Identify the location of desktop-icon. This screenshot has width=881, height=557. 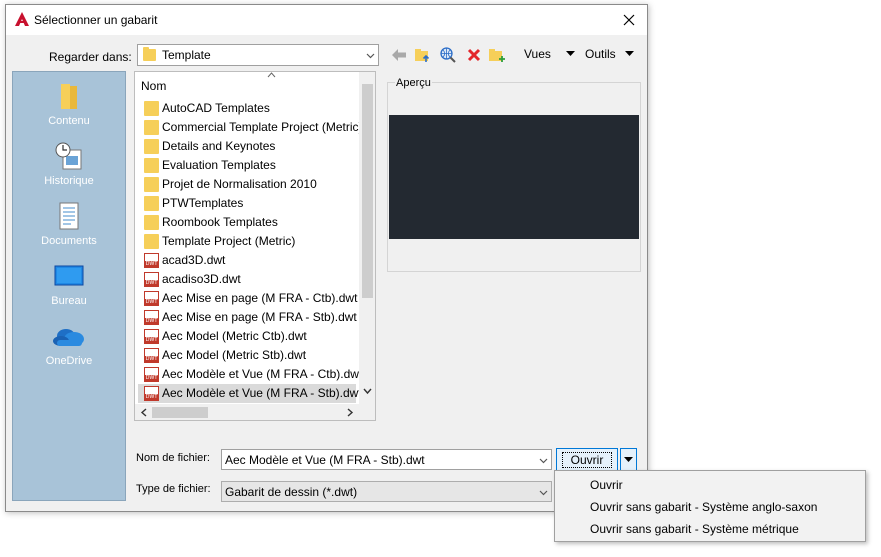
(69, 275).